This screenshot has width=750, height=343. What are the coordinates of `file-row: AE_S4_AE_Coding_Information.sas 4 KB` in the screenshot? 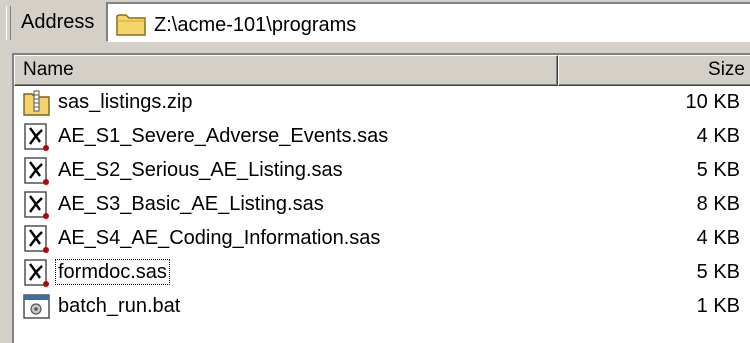 It's located at (382, 239).